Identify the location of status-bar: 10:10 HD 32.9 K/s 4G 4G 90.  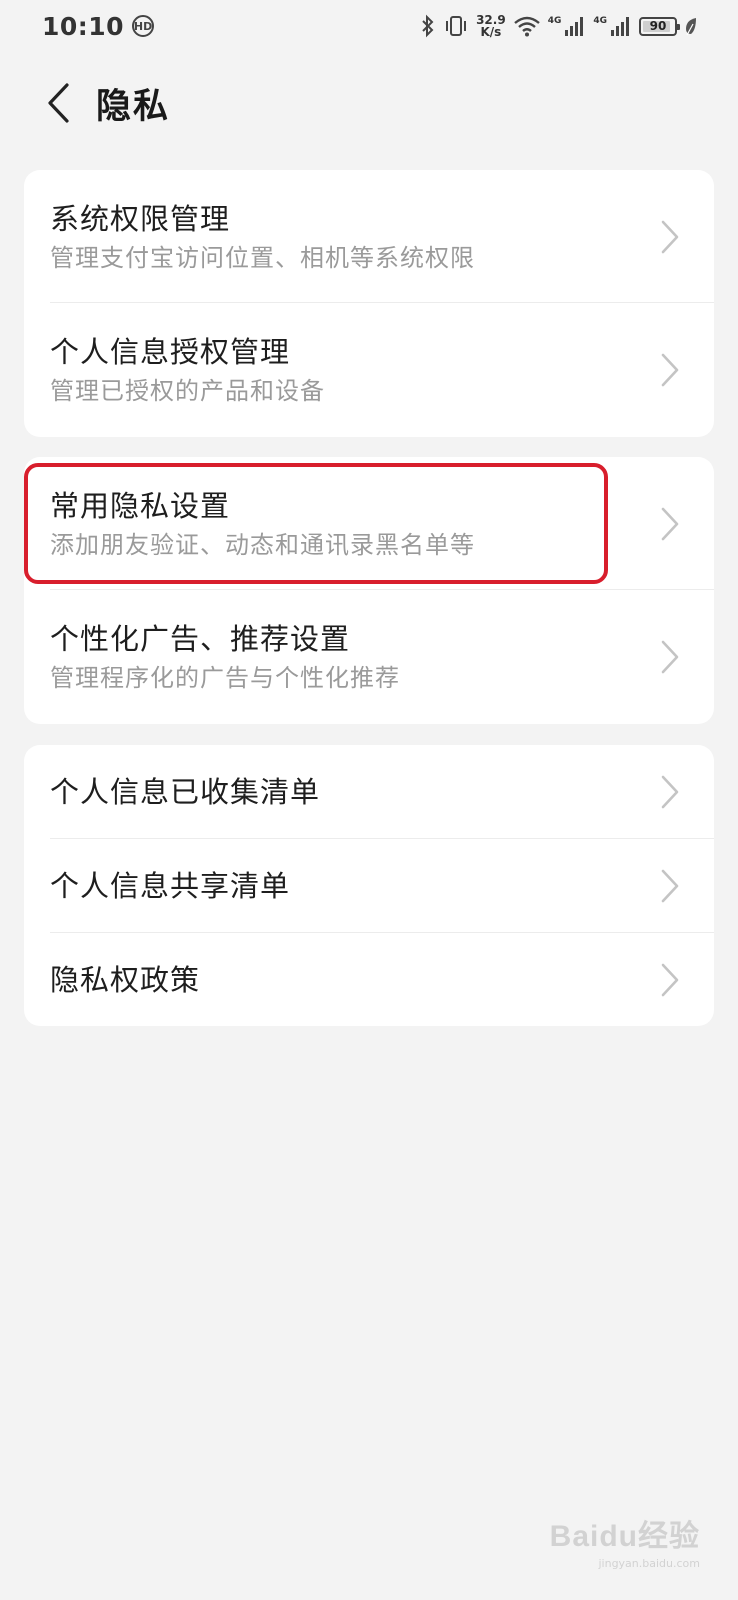
(369, 26).